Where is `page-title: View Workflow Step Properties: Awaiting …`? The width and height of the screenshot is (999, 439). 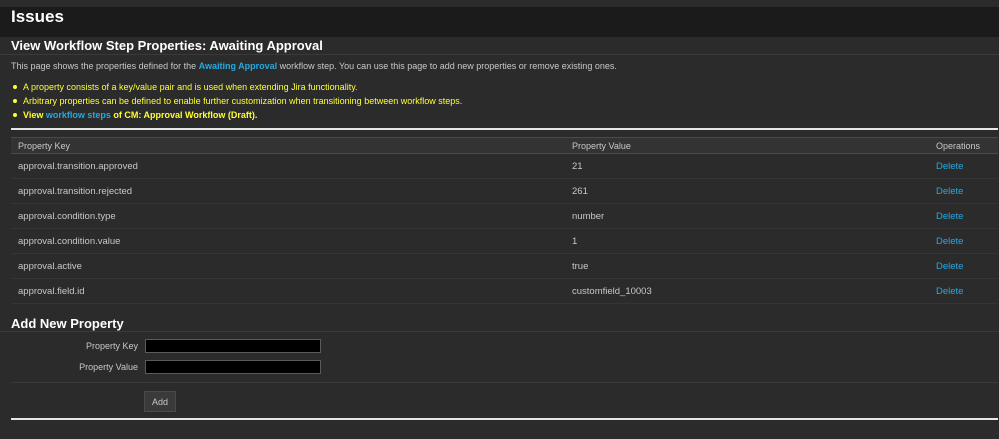
page-title: View Workflow Step Properties: Awaiting … is located at coordinates (167, 45).